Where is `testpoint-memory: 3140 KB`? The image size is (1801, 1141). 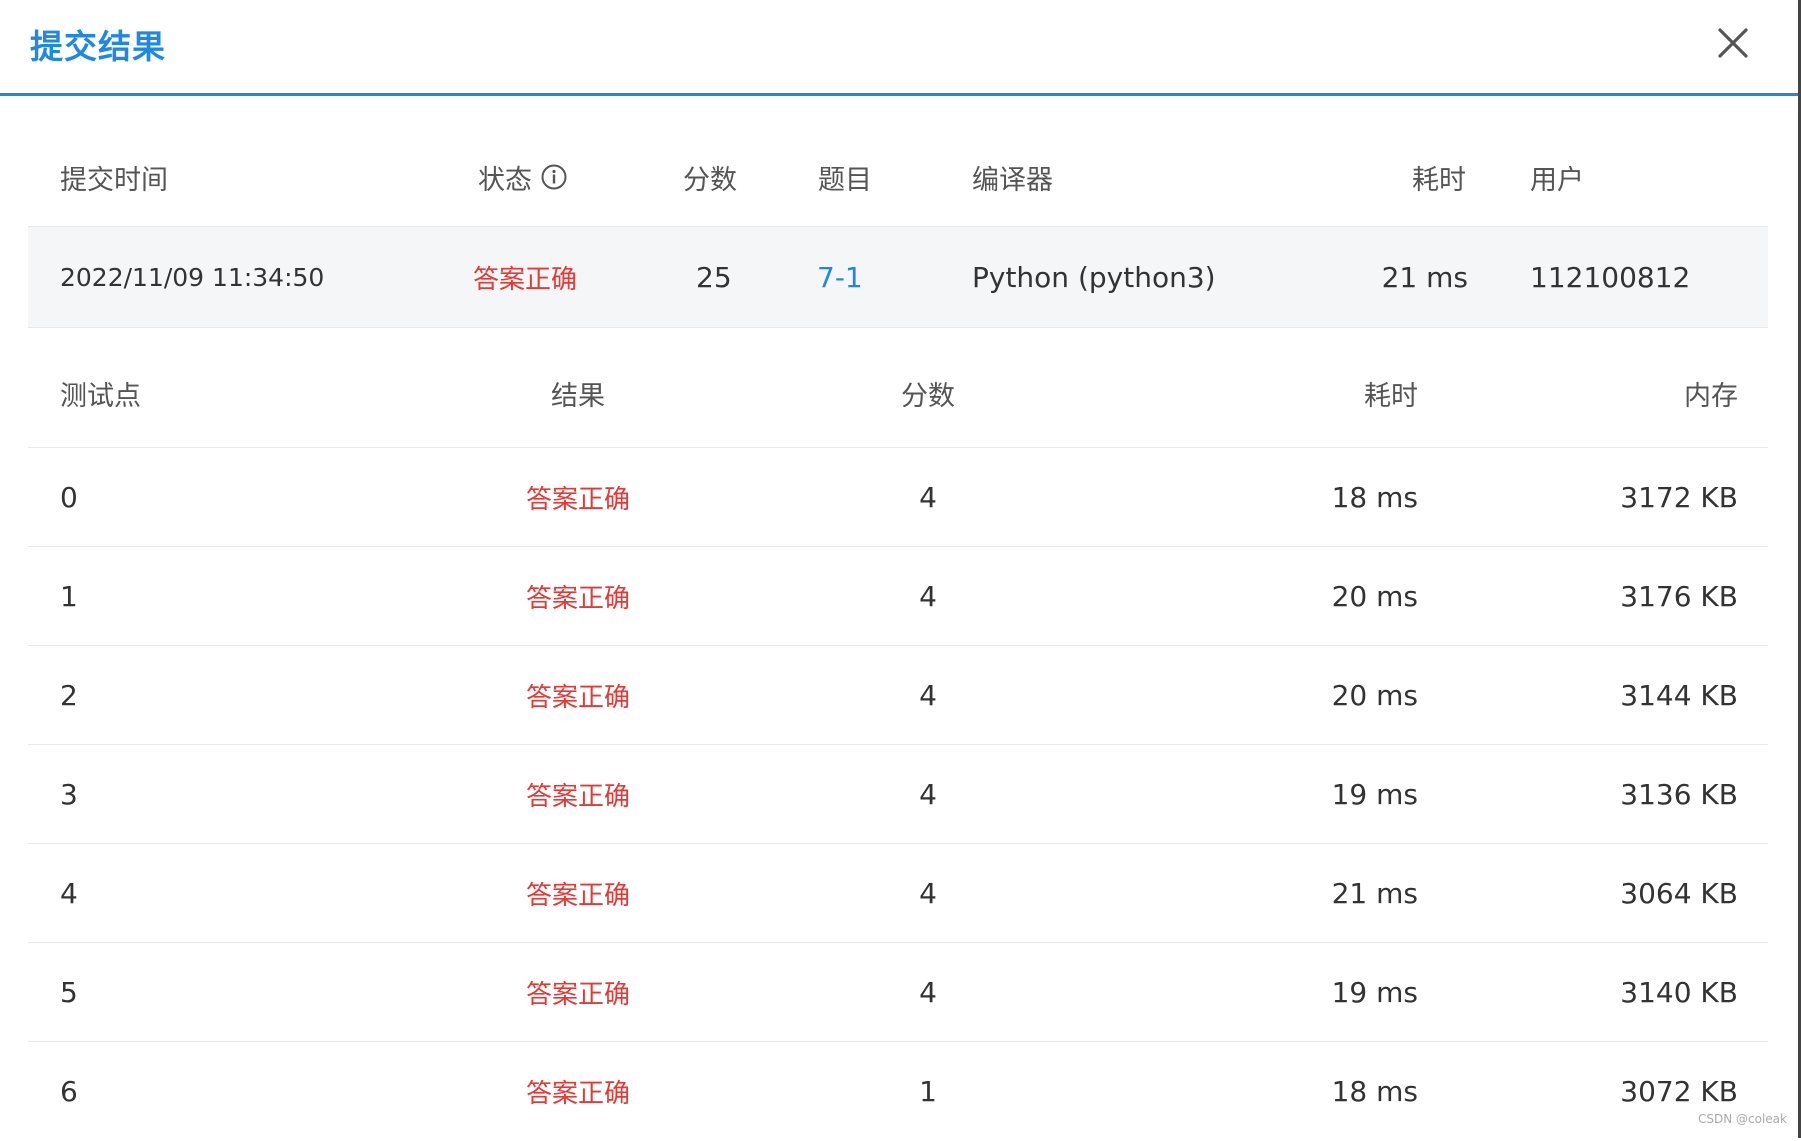 testpoint-memory: 3140 KB is located at coordinates (1679, 992).